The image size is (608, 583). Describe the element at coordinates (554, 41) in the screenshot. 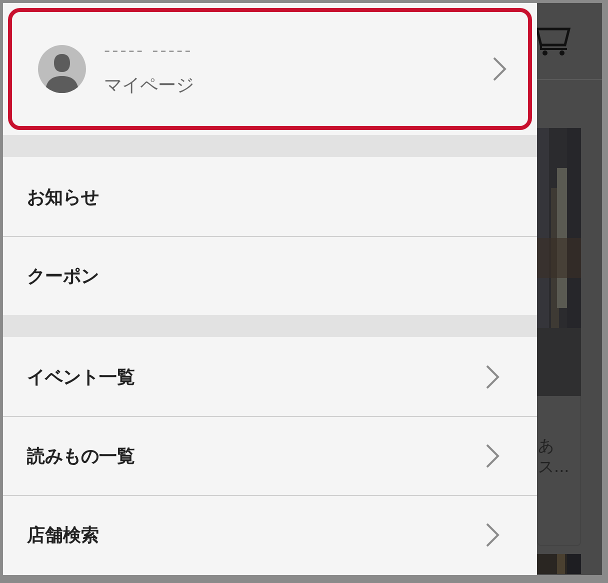

I see `cart-icon` at that location.